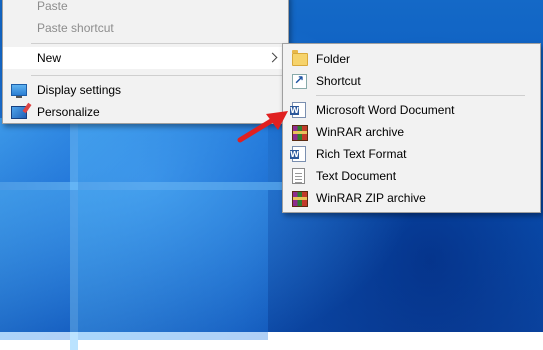 This screenshot has height=350, width=543. What do you see at coordinates (19, 91) in the screenshot?
I see `display-icon` at bounding box center [19, 91].